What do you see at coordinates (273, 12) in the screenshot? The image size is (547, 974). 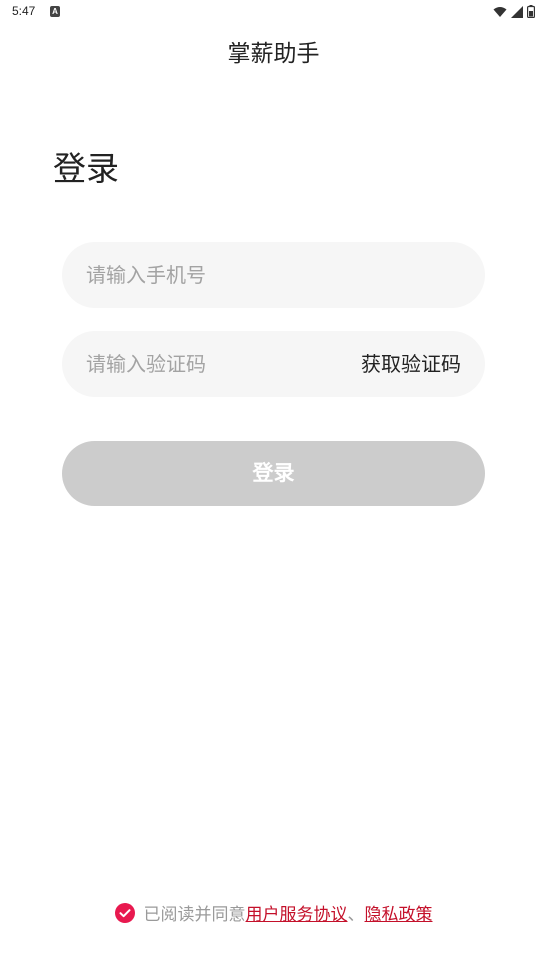 I see `status-bar: 5:47 A` at bounding box center [273, 12].